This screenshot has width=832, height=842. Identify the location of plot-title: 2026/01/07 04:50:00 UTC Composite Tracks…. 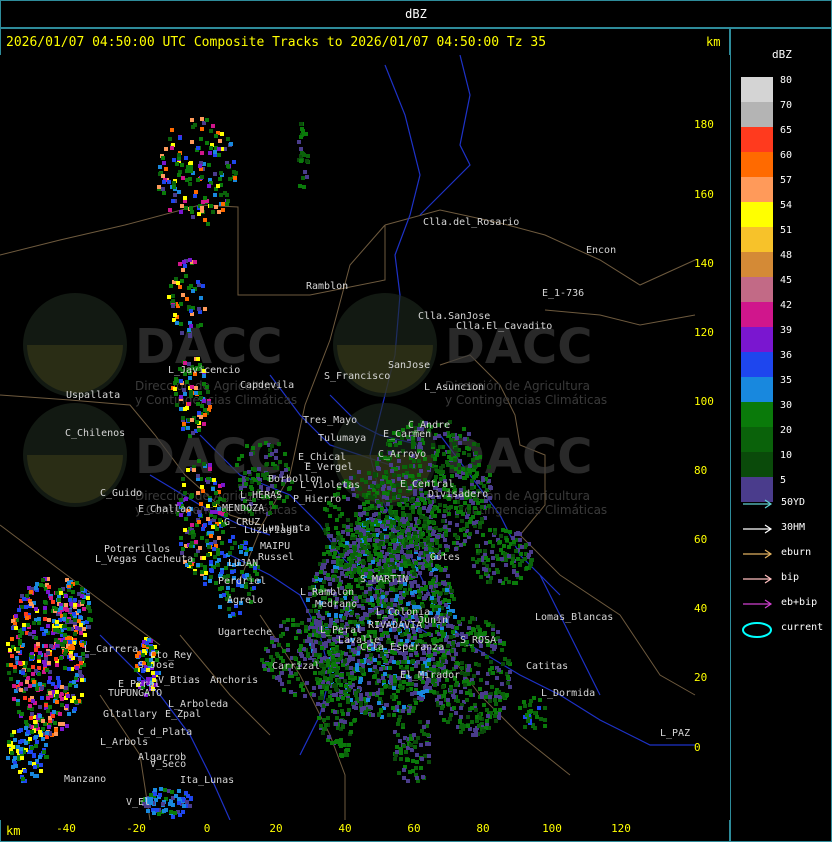
(276, 42).